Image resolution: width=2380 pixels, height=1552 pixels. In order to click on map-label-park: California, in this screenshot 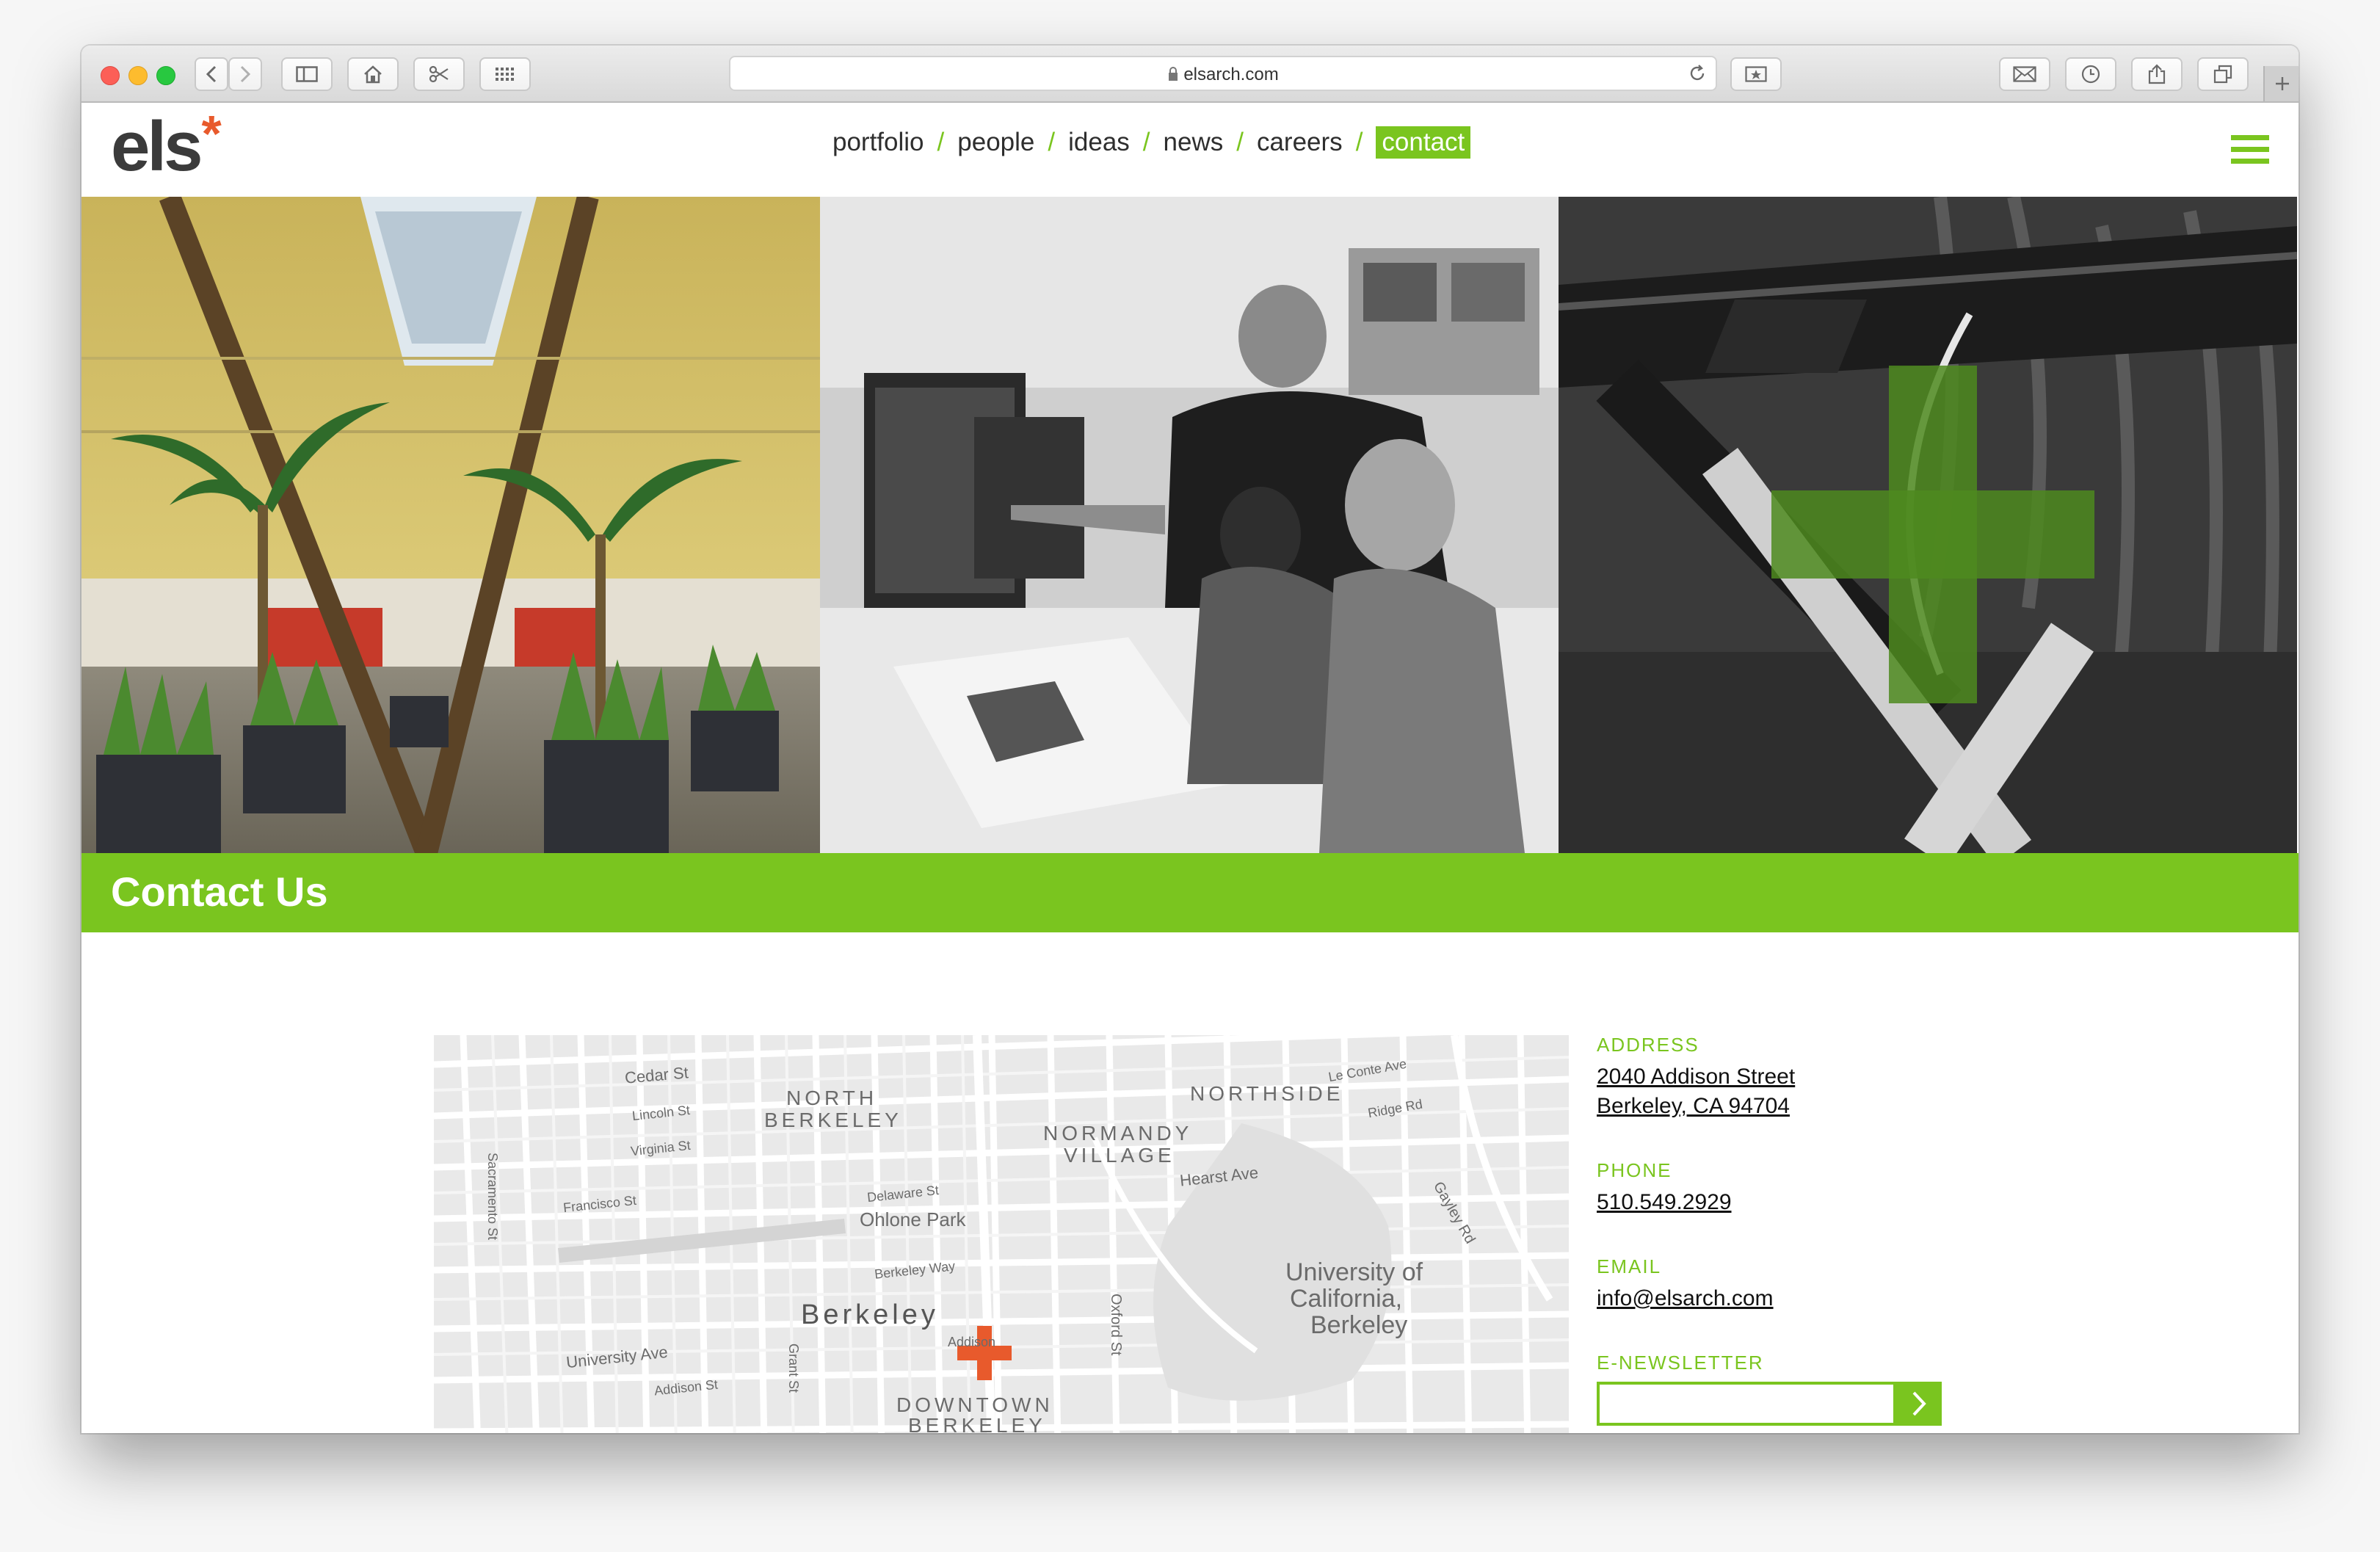, I will do `click(1346, 1299)`.